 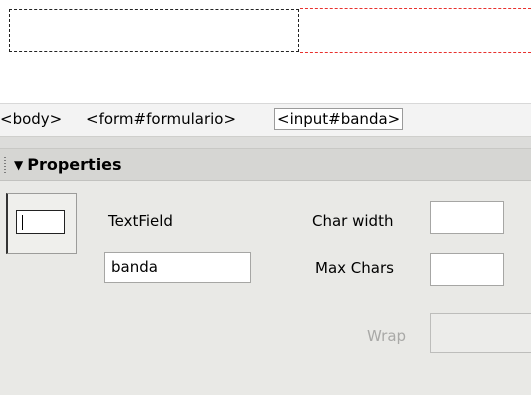 What do you see at coordinates (339, 119) in the screenshot?
I see `tag-input-selected: <input#banda>` at bounding box center [339, 119].